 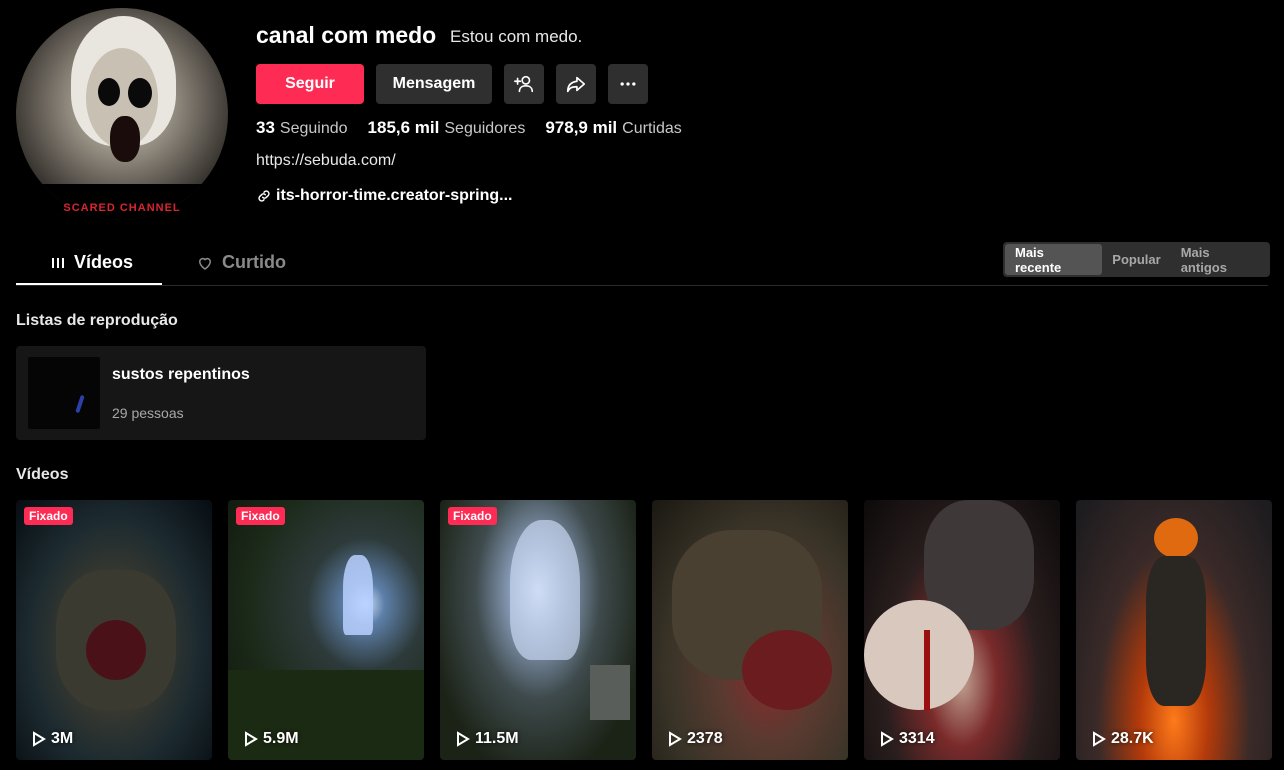 I want to click on more-icon, so click(x=628, y=84).